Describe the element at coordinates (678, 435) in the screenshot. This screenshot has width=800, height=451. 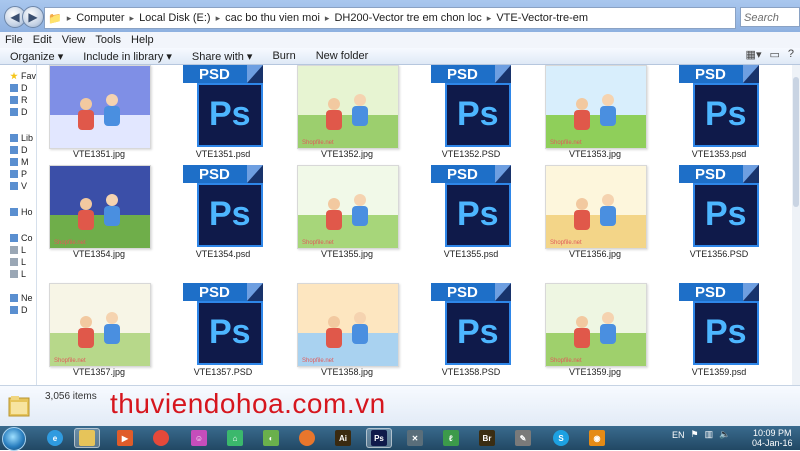
I see `language-indicator: EN` at that location.